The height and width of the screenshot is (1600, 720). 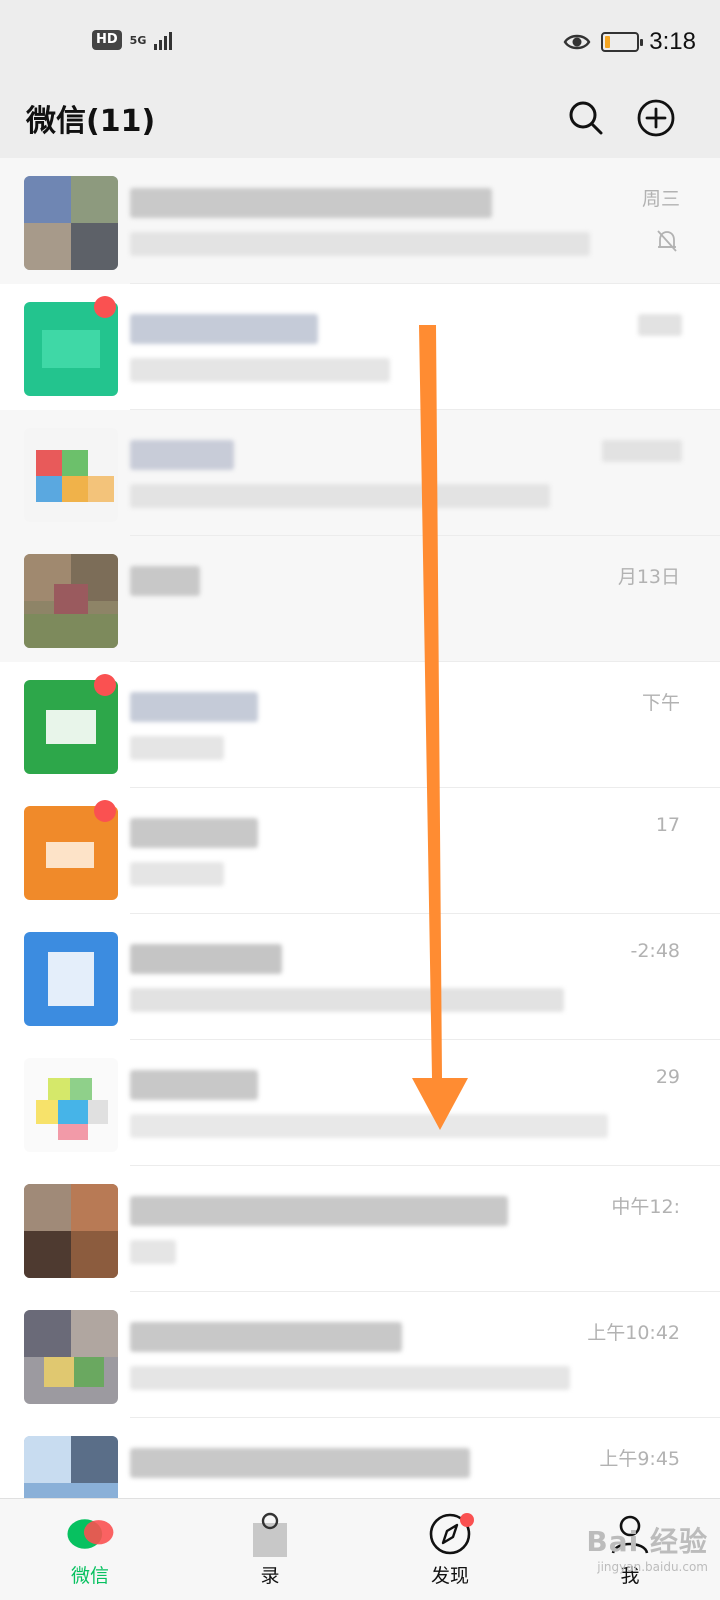 What do you see at coordinates (360, 43) in the screenshot?
I see `status-bar: HD 5G 3:18` at bounding box center [360, 43].